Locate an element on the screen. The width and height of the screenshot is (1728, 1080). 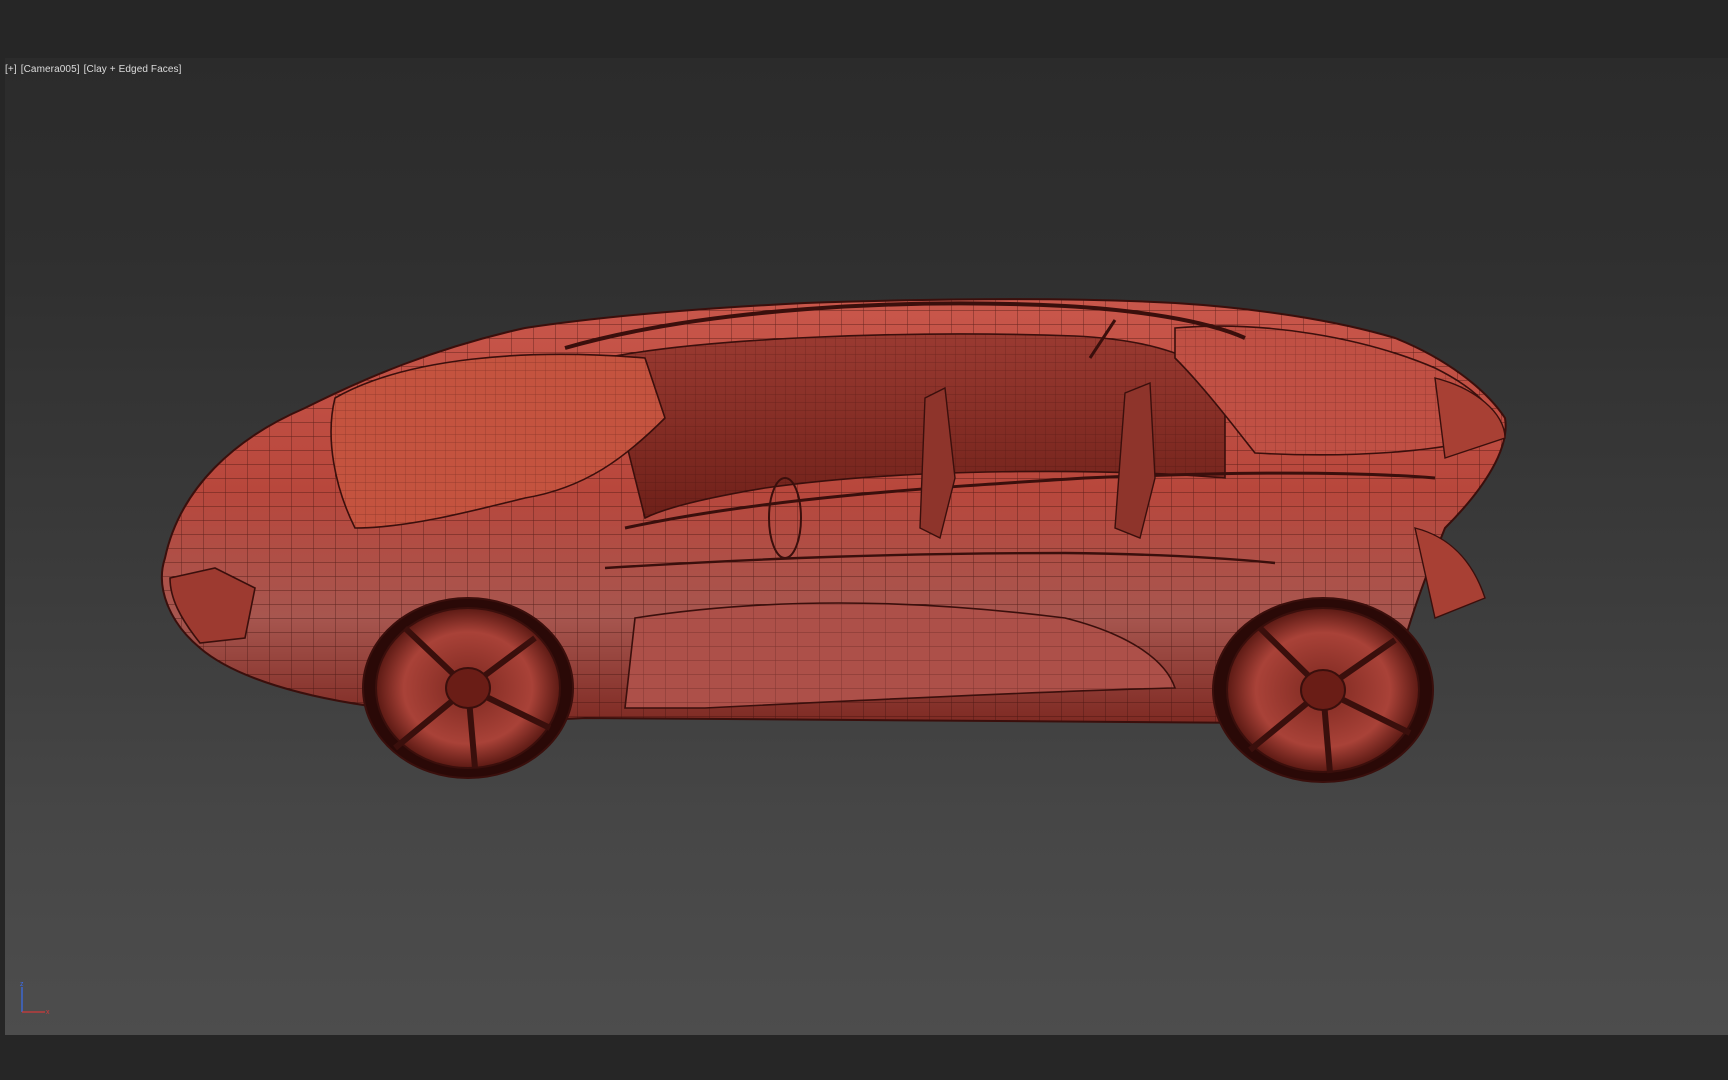
front-wheel is located at coordinates (468, 688).